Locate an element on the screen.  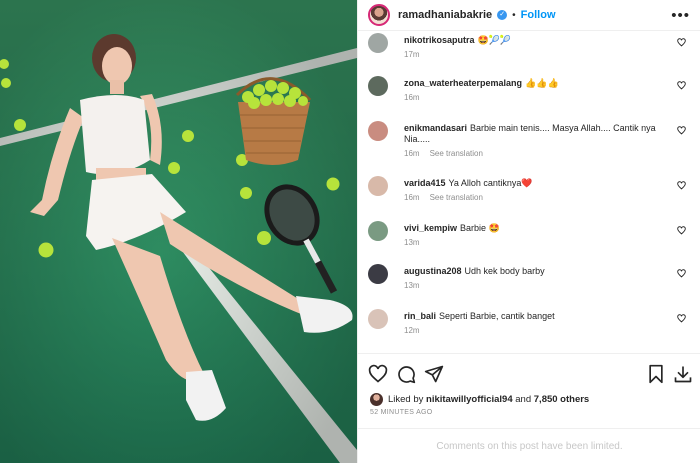
comment-body: augustina208 Udh kek body barby 13m is located at coordinates (534, 278).